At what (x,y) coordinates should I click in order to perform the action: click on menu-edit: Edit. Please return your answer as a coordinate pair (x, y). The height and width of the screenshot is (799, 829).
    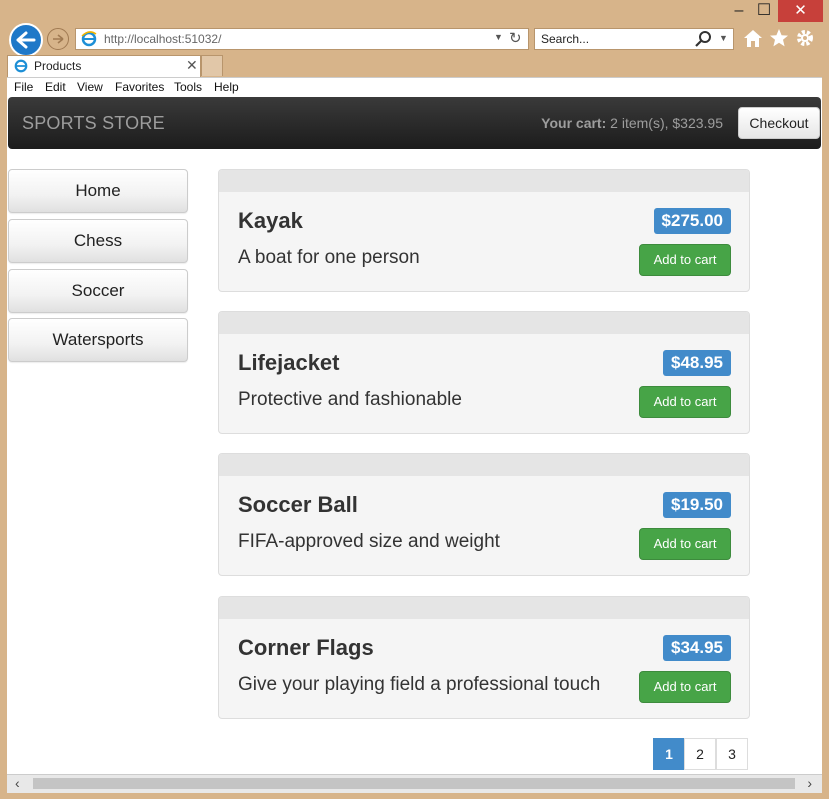
    Looking at the image, I should click on (55, 87).